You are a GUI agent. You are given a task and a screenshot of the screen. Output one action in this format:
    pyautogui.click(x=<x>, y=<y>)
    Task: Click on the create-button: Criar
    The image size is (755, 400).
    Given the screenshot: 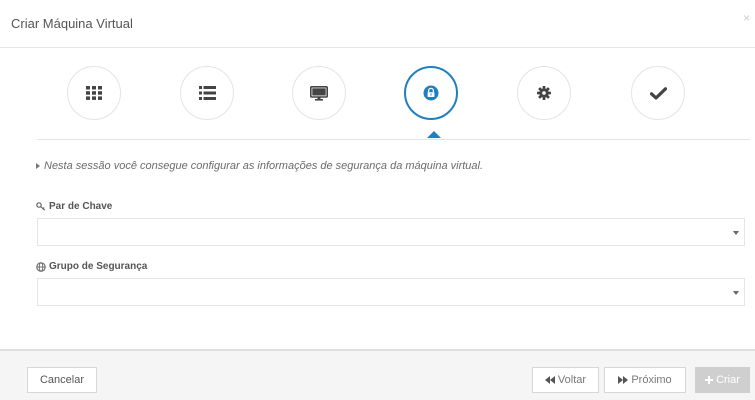 What is the action you would take?
    pyautogui.click(x=722, y=380)
    